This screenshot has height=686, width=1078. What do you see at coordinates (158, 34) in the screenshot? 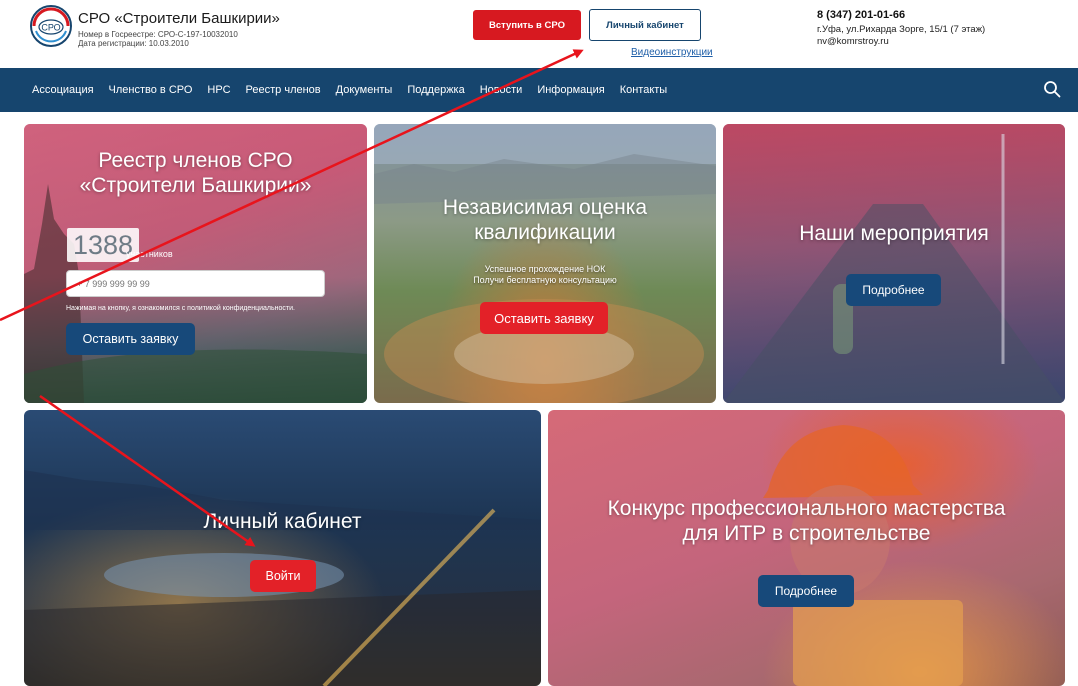
I see `registry-number: Номер в Госреестре: СРО-С-197-10032010` at bounding box center [158, 34].